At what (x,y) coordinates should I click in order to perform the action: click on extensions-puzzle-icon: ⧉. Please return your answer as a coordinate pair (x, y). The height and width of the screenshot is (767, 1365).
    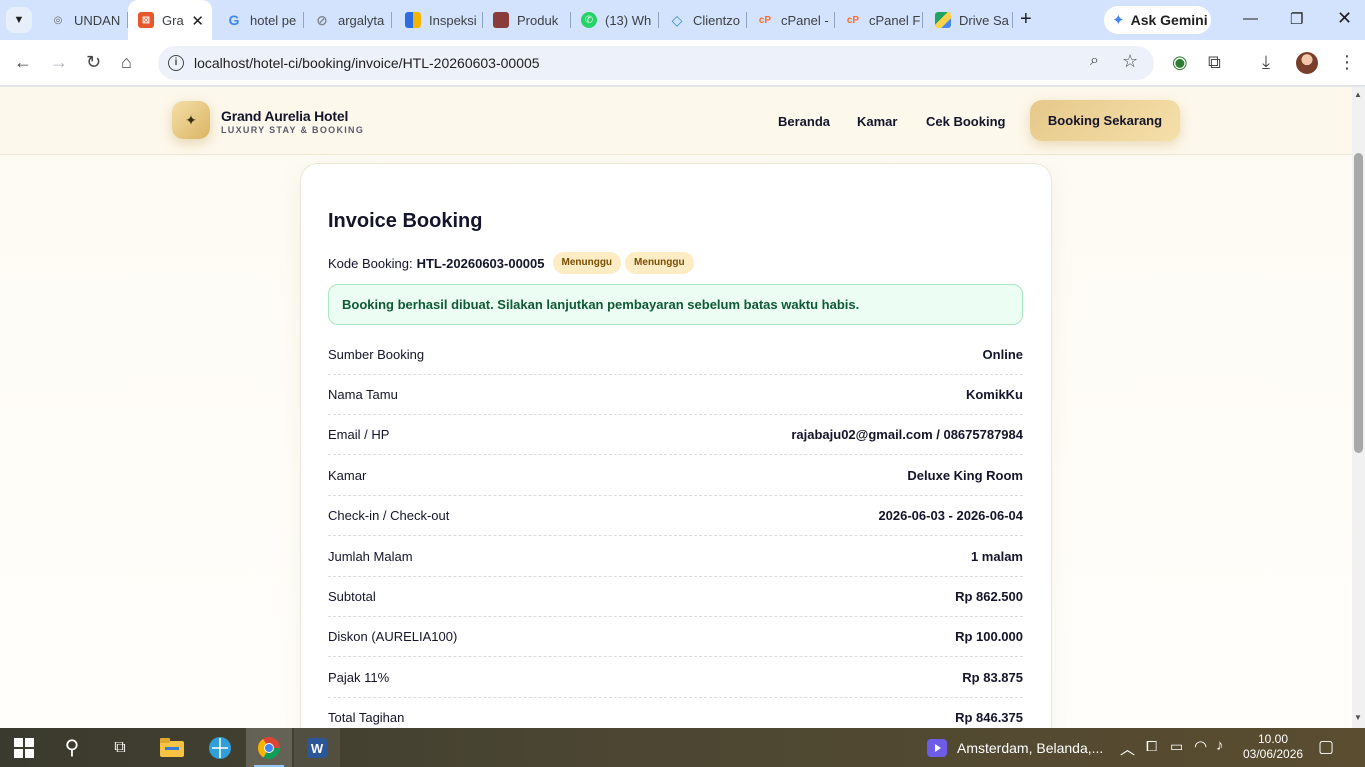
    Looking at the image, I should click on (1214, 62).